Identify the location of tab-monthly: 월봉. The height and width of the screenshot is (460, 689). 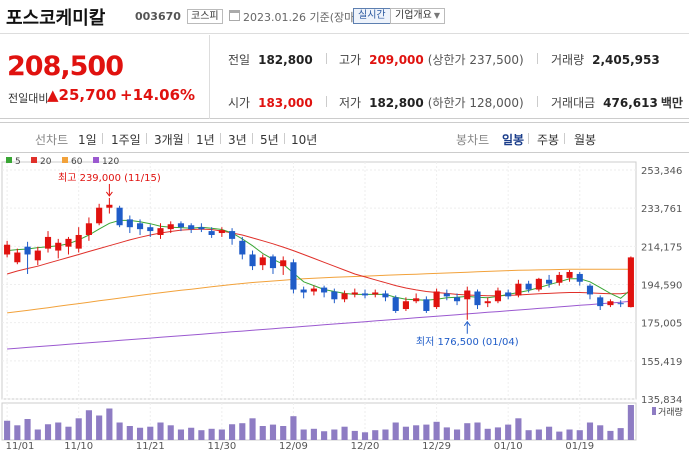
(585, 139).